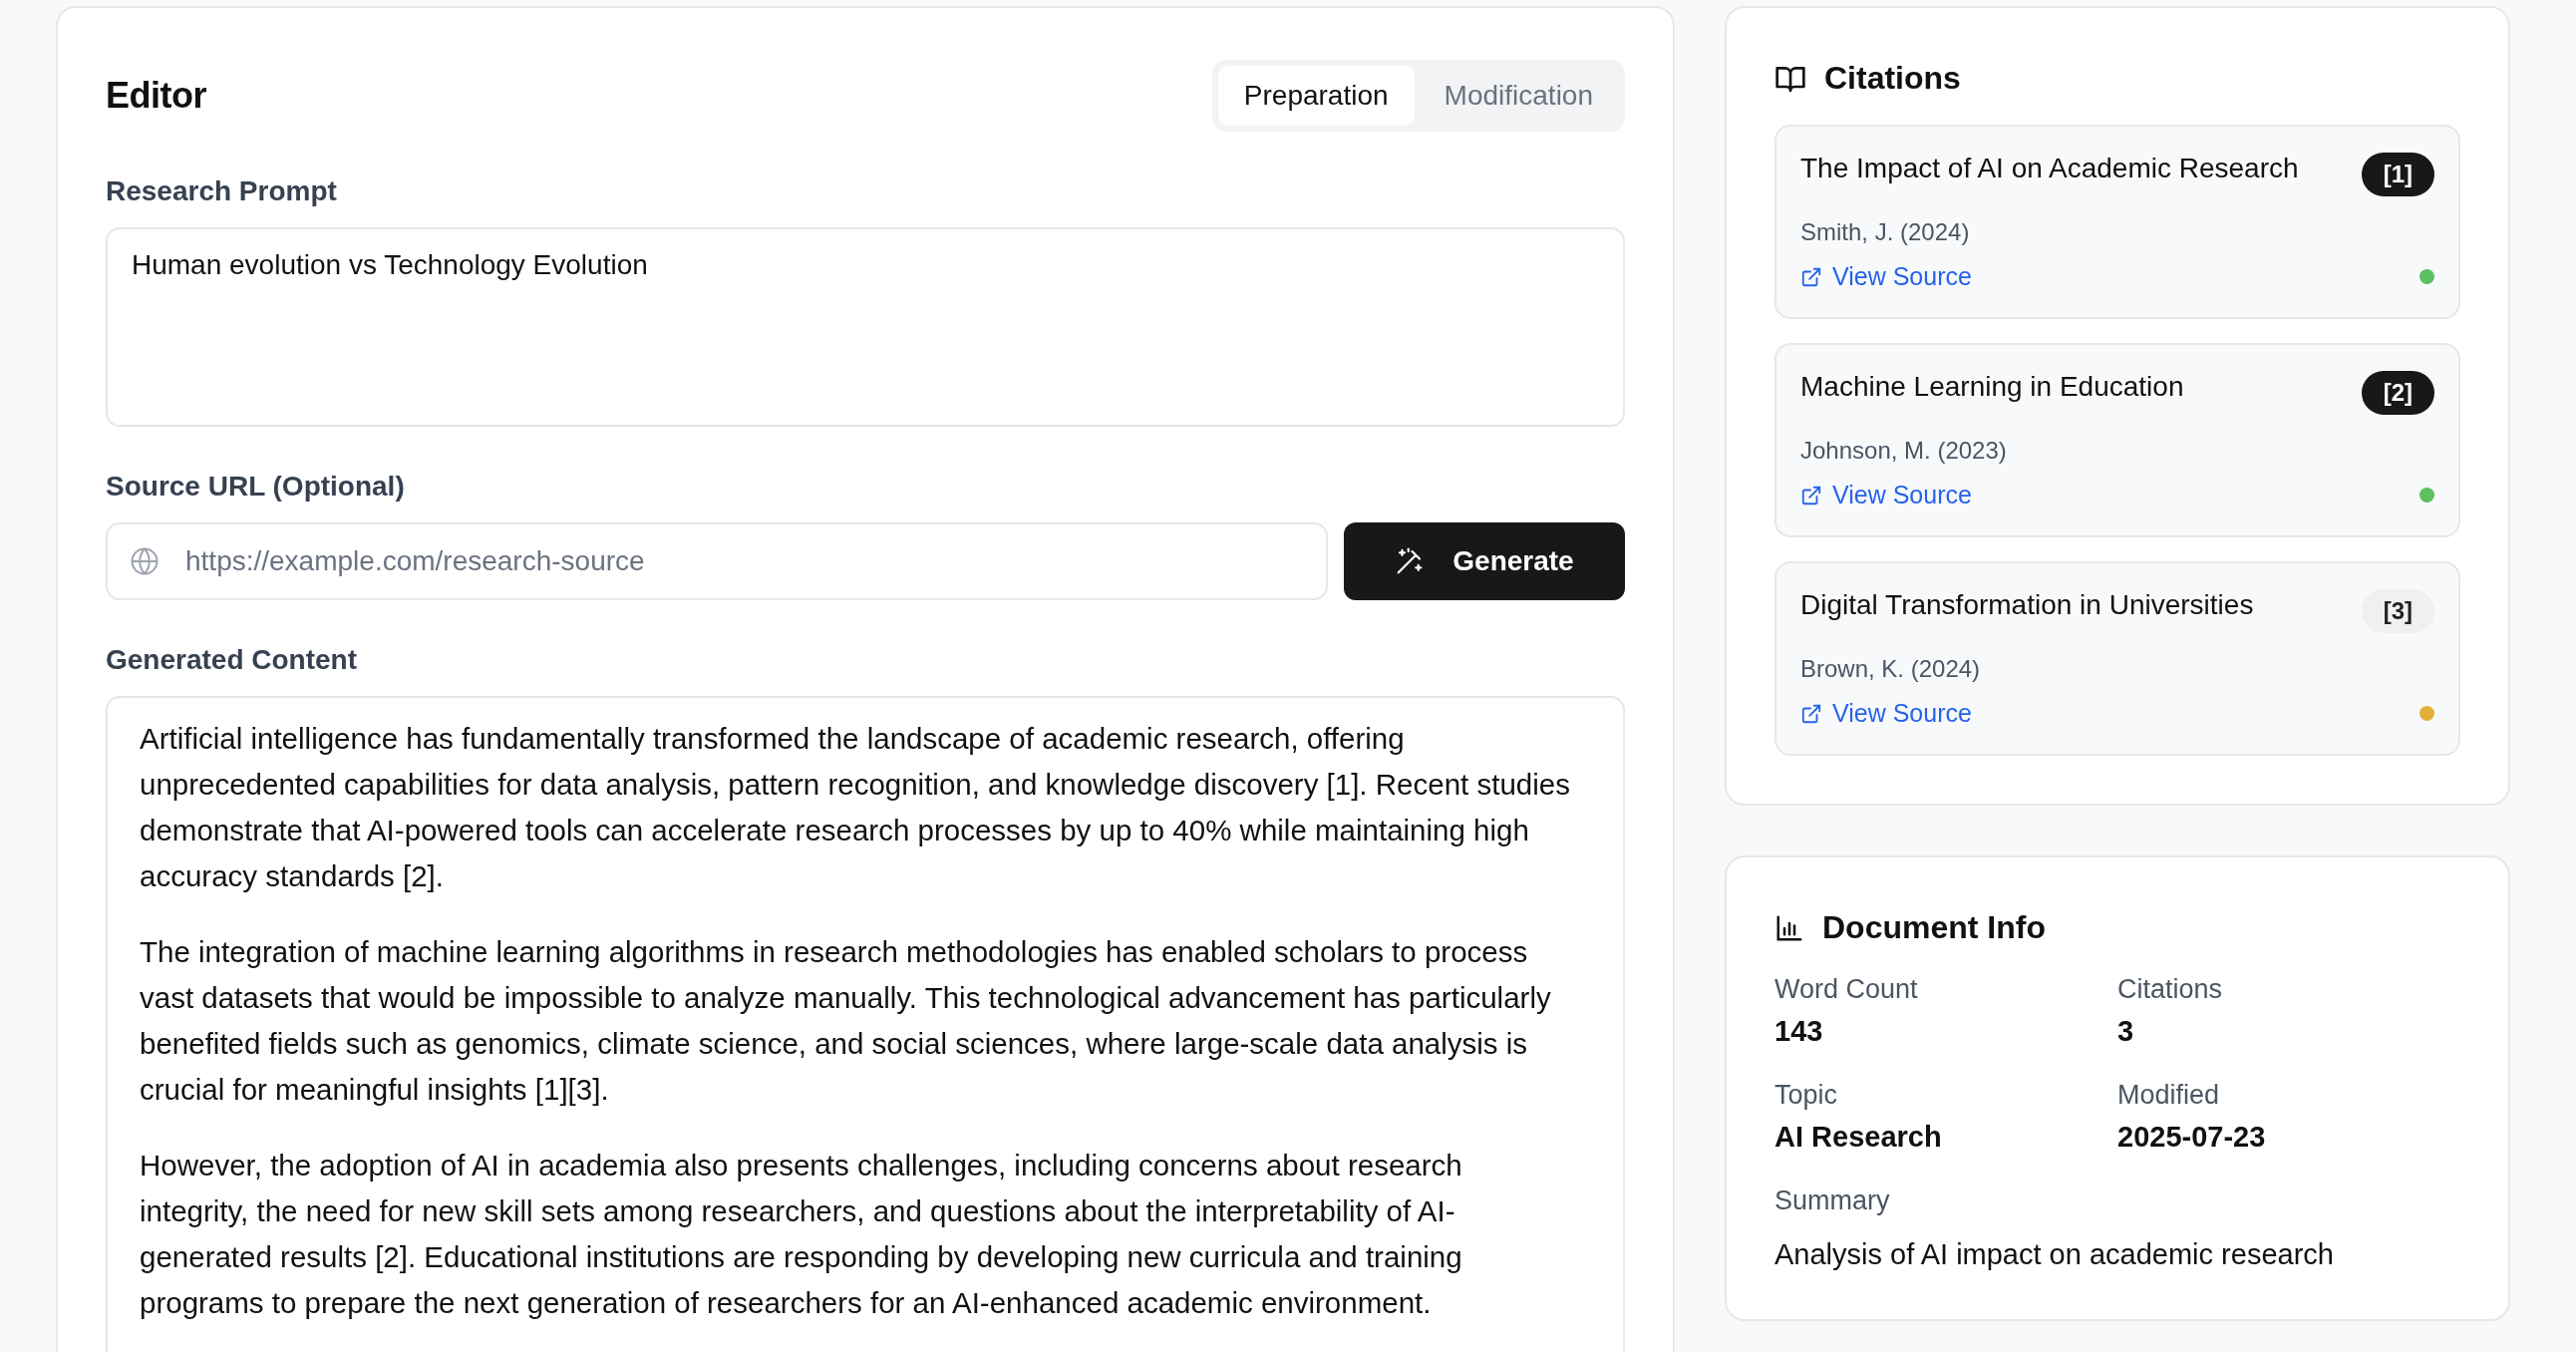  I want to click on citation-number: [1], so click(2397, 174).